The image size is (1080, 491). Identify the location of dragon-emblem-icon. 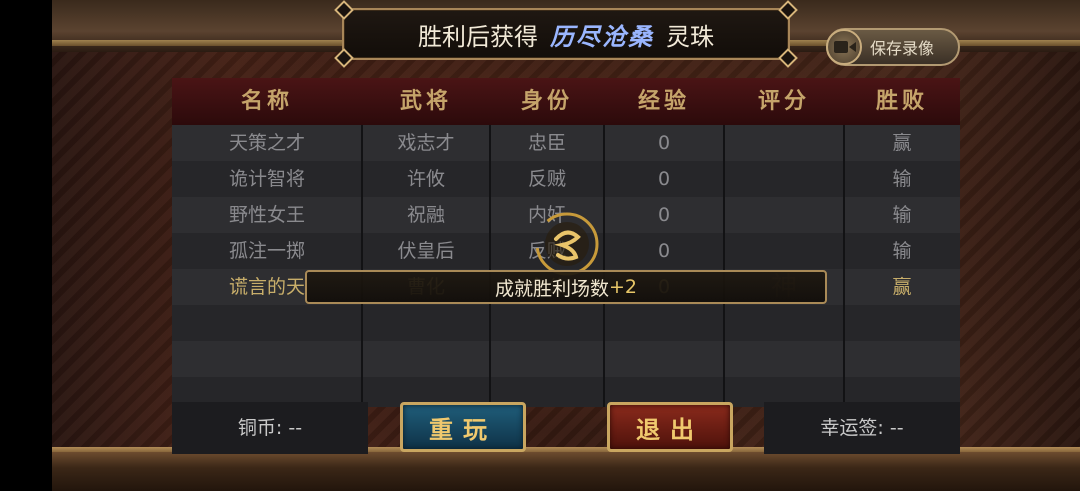
(567, 244).